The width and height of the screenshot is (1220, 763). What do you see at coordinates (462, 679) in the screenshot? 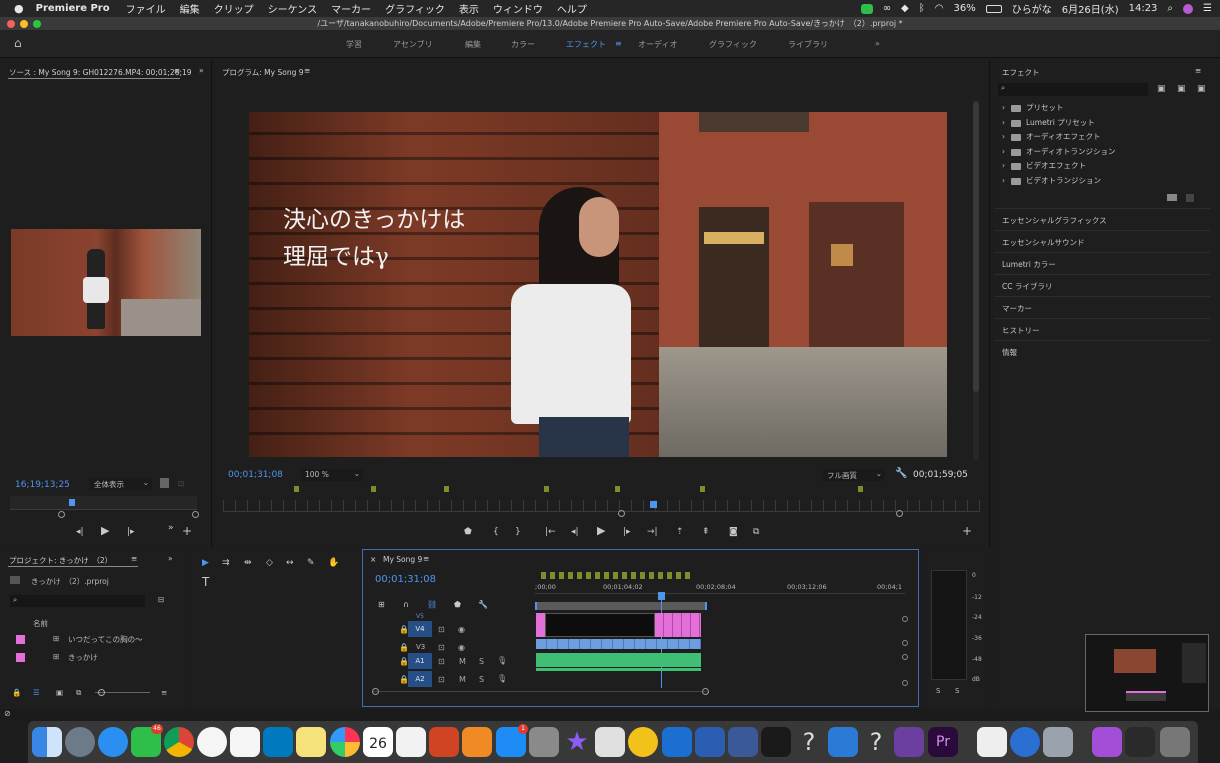
I see `mute-button: M` at bounding box center [462, 679].